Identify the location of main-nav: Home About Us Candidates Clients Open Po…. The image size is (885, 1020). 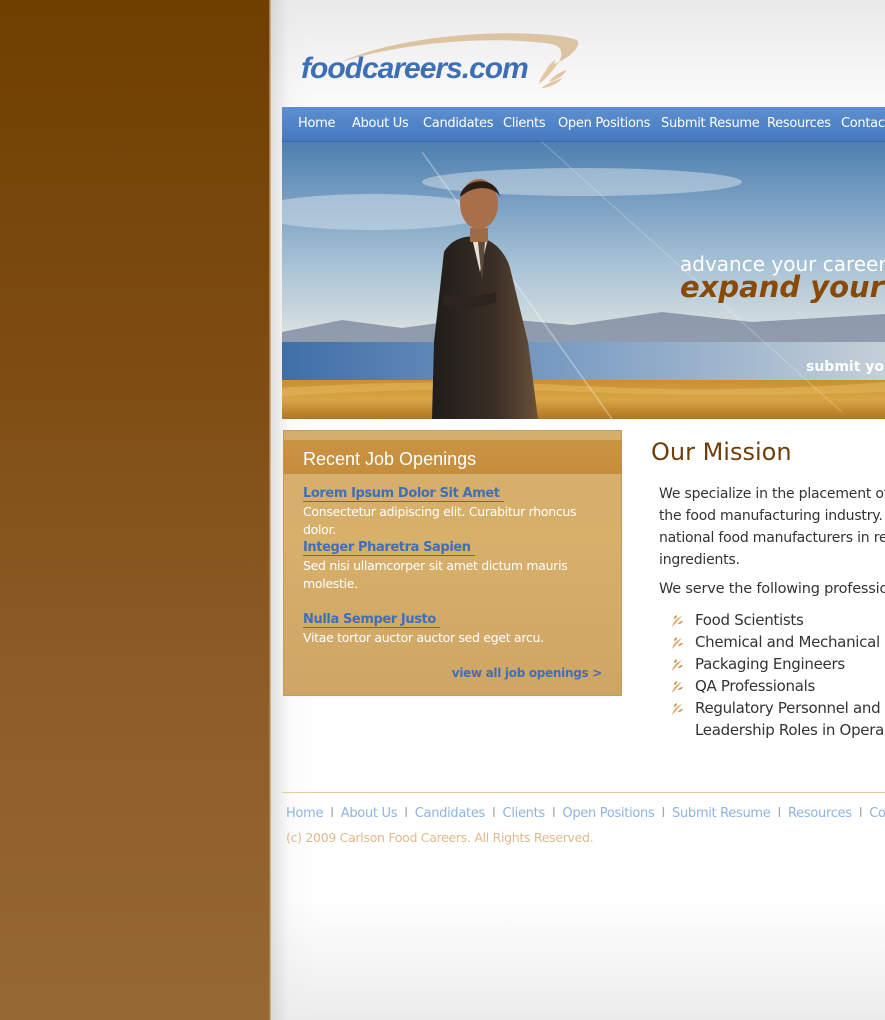
(583, 124).